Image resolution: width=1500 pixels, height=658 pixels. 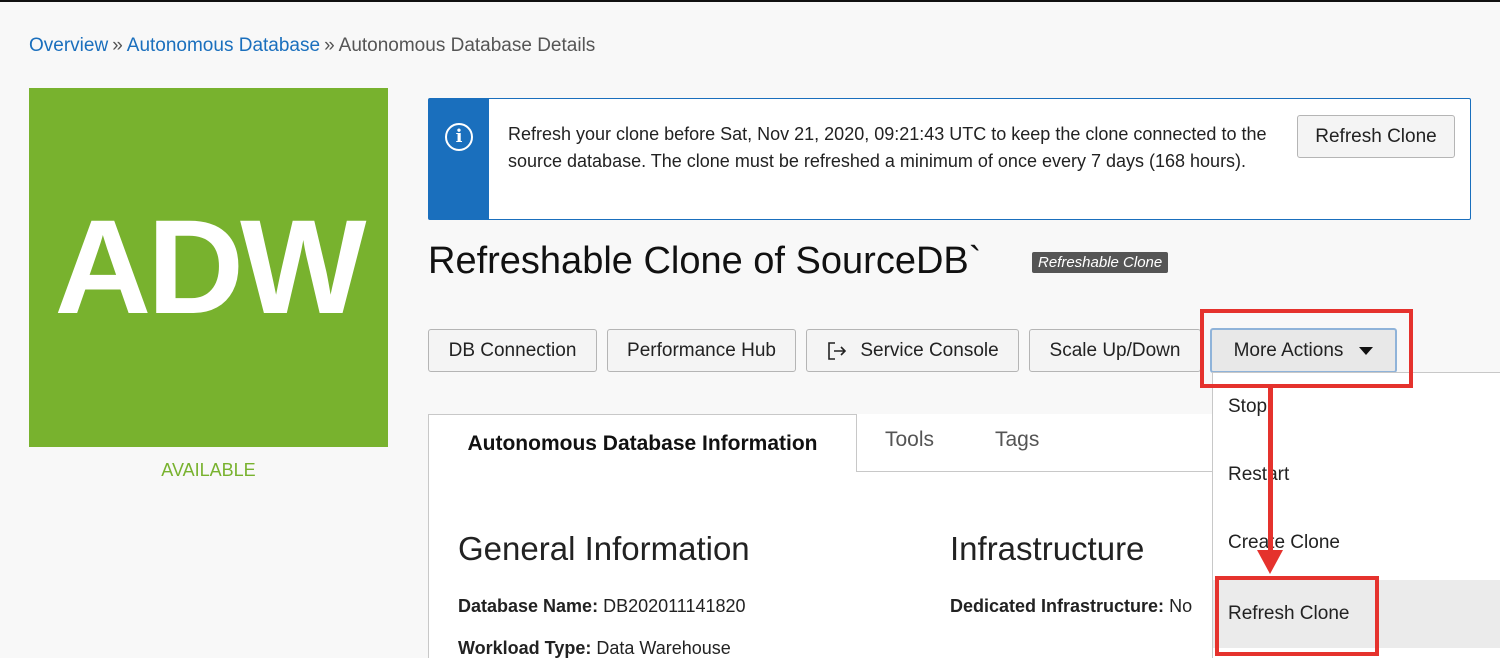 What do you see at coordinates (467, 45) in the screenshot?
I see `breadcrumb-current: Autonomous Database Details` at bounding box center [467, 45].